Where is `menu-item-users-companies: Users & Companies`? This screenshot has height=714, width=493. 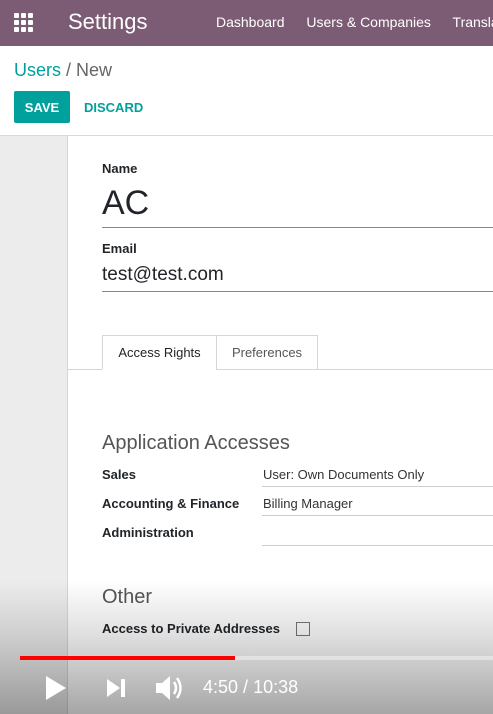 menu-item-users-companies: Users & Companies is located at coordinates (368, 22).